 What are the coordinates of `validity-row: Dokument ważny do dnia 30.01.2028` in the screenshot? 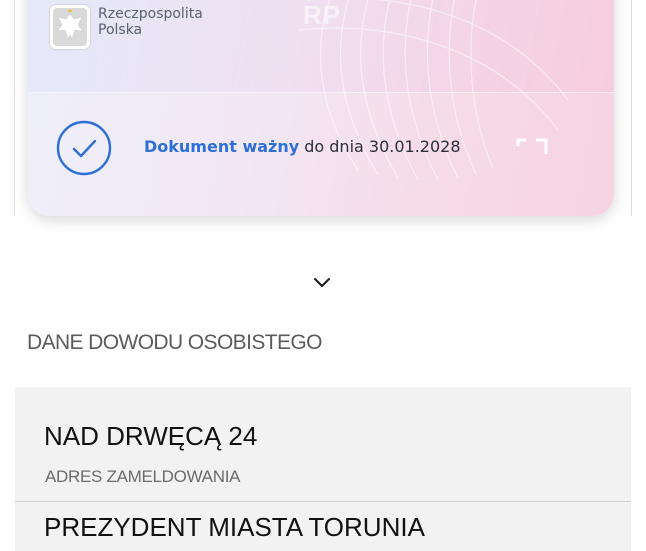 It's located at (321, 148).